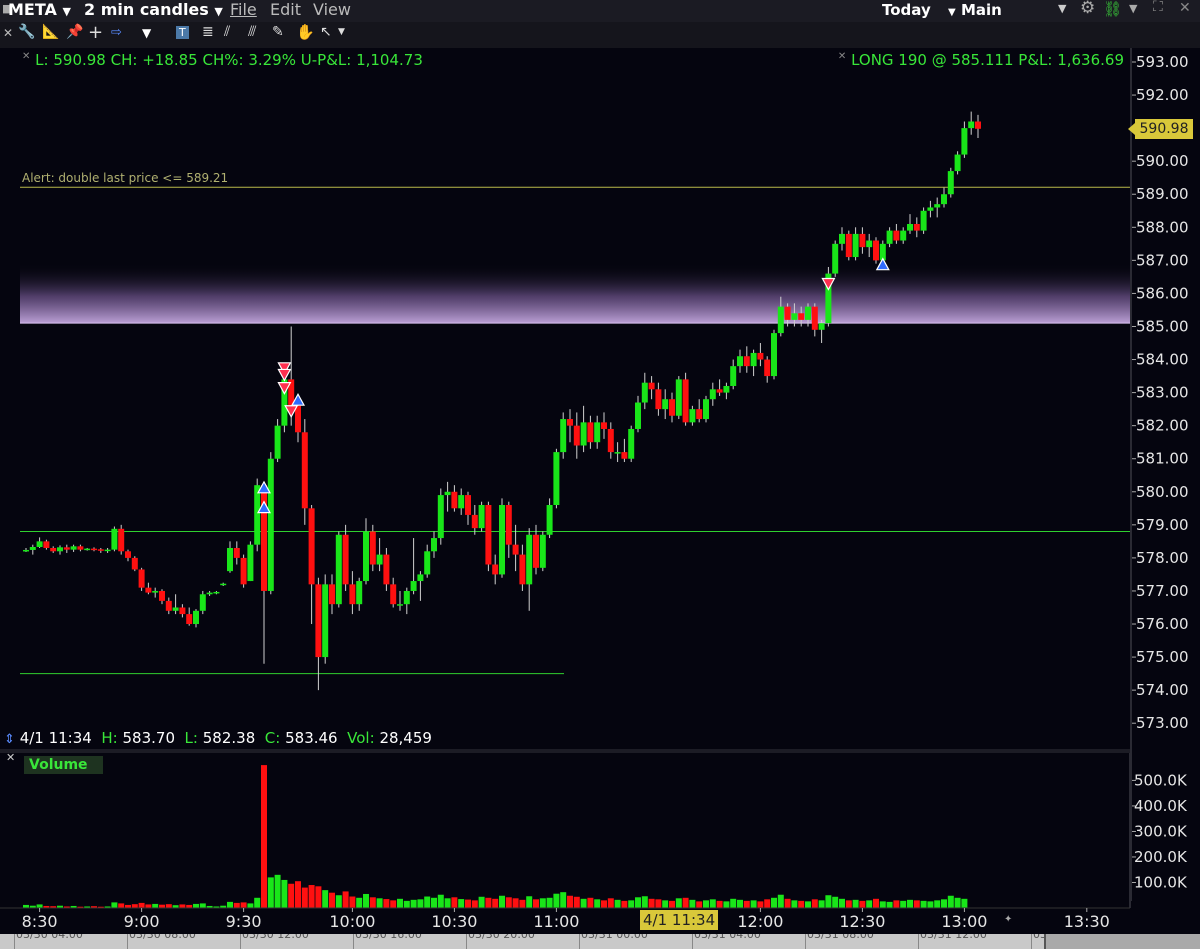 This screenshot has width=1200, height=949. I want to click on price-tick-label: 575.00, so click(1162, 657).